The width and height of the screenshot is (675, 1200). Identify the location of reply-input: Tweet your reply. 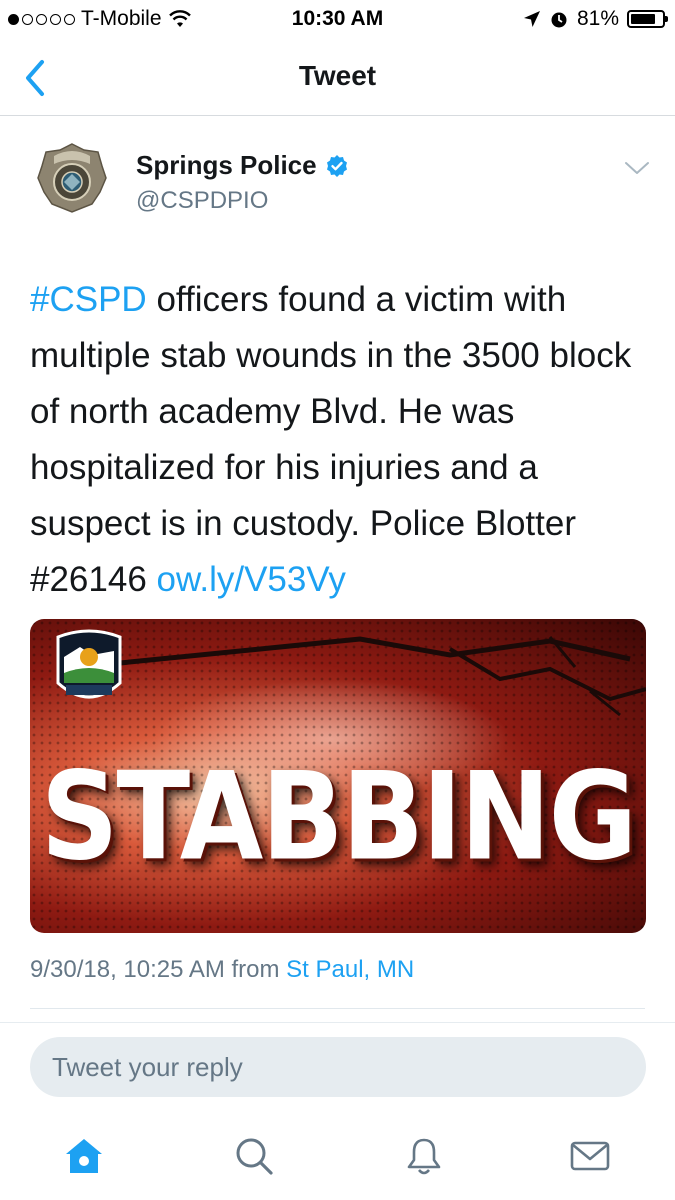
(338, 1067).